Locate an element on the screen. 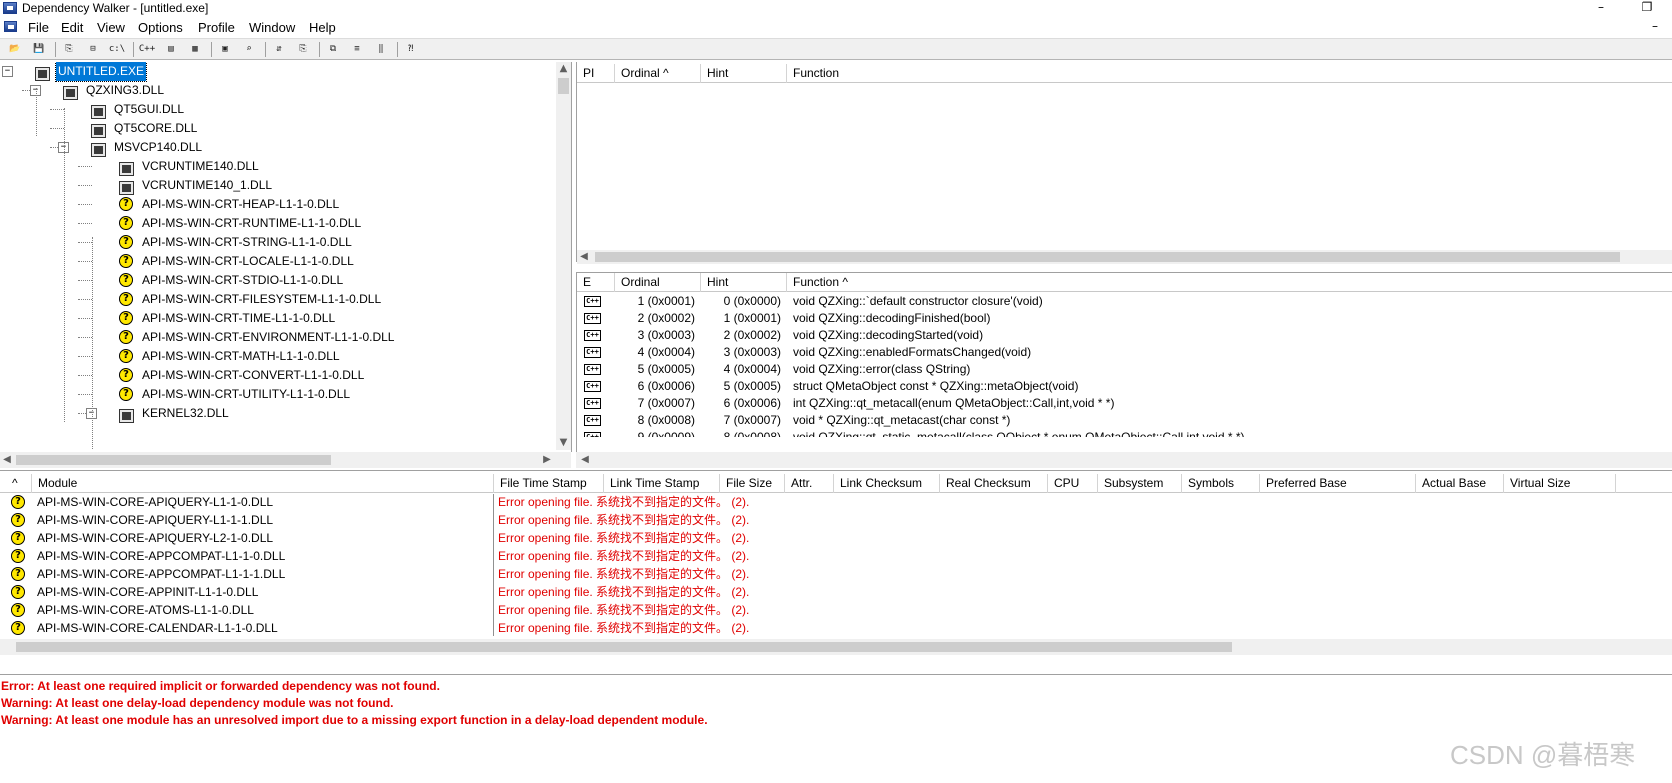  tile-vertical-icon: ‖ is located at coordinates (381, 49).